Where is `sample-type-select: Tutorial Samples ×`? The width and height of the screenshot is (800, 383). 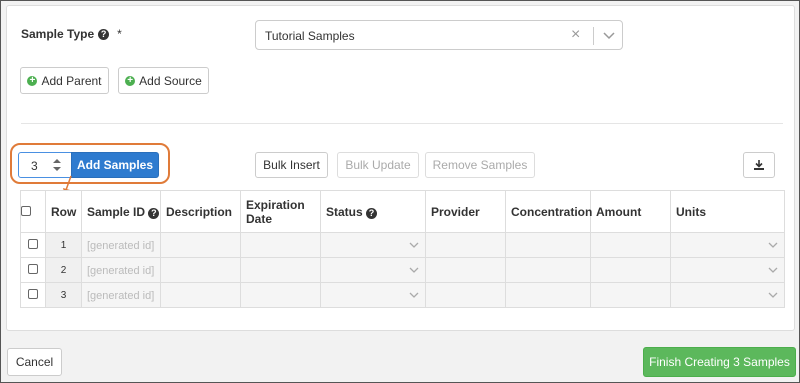 sample-type-select: Tutorial Samples × is located at coordinates (439, 35).